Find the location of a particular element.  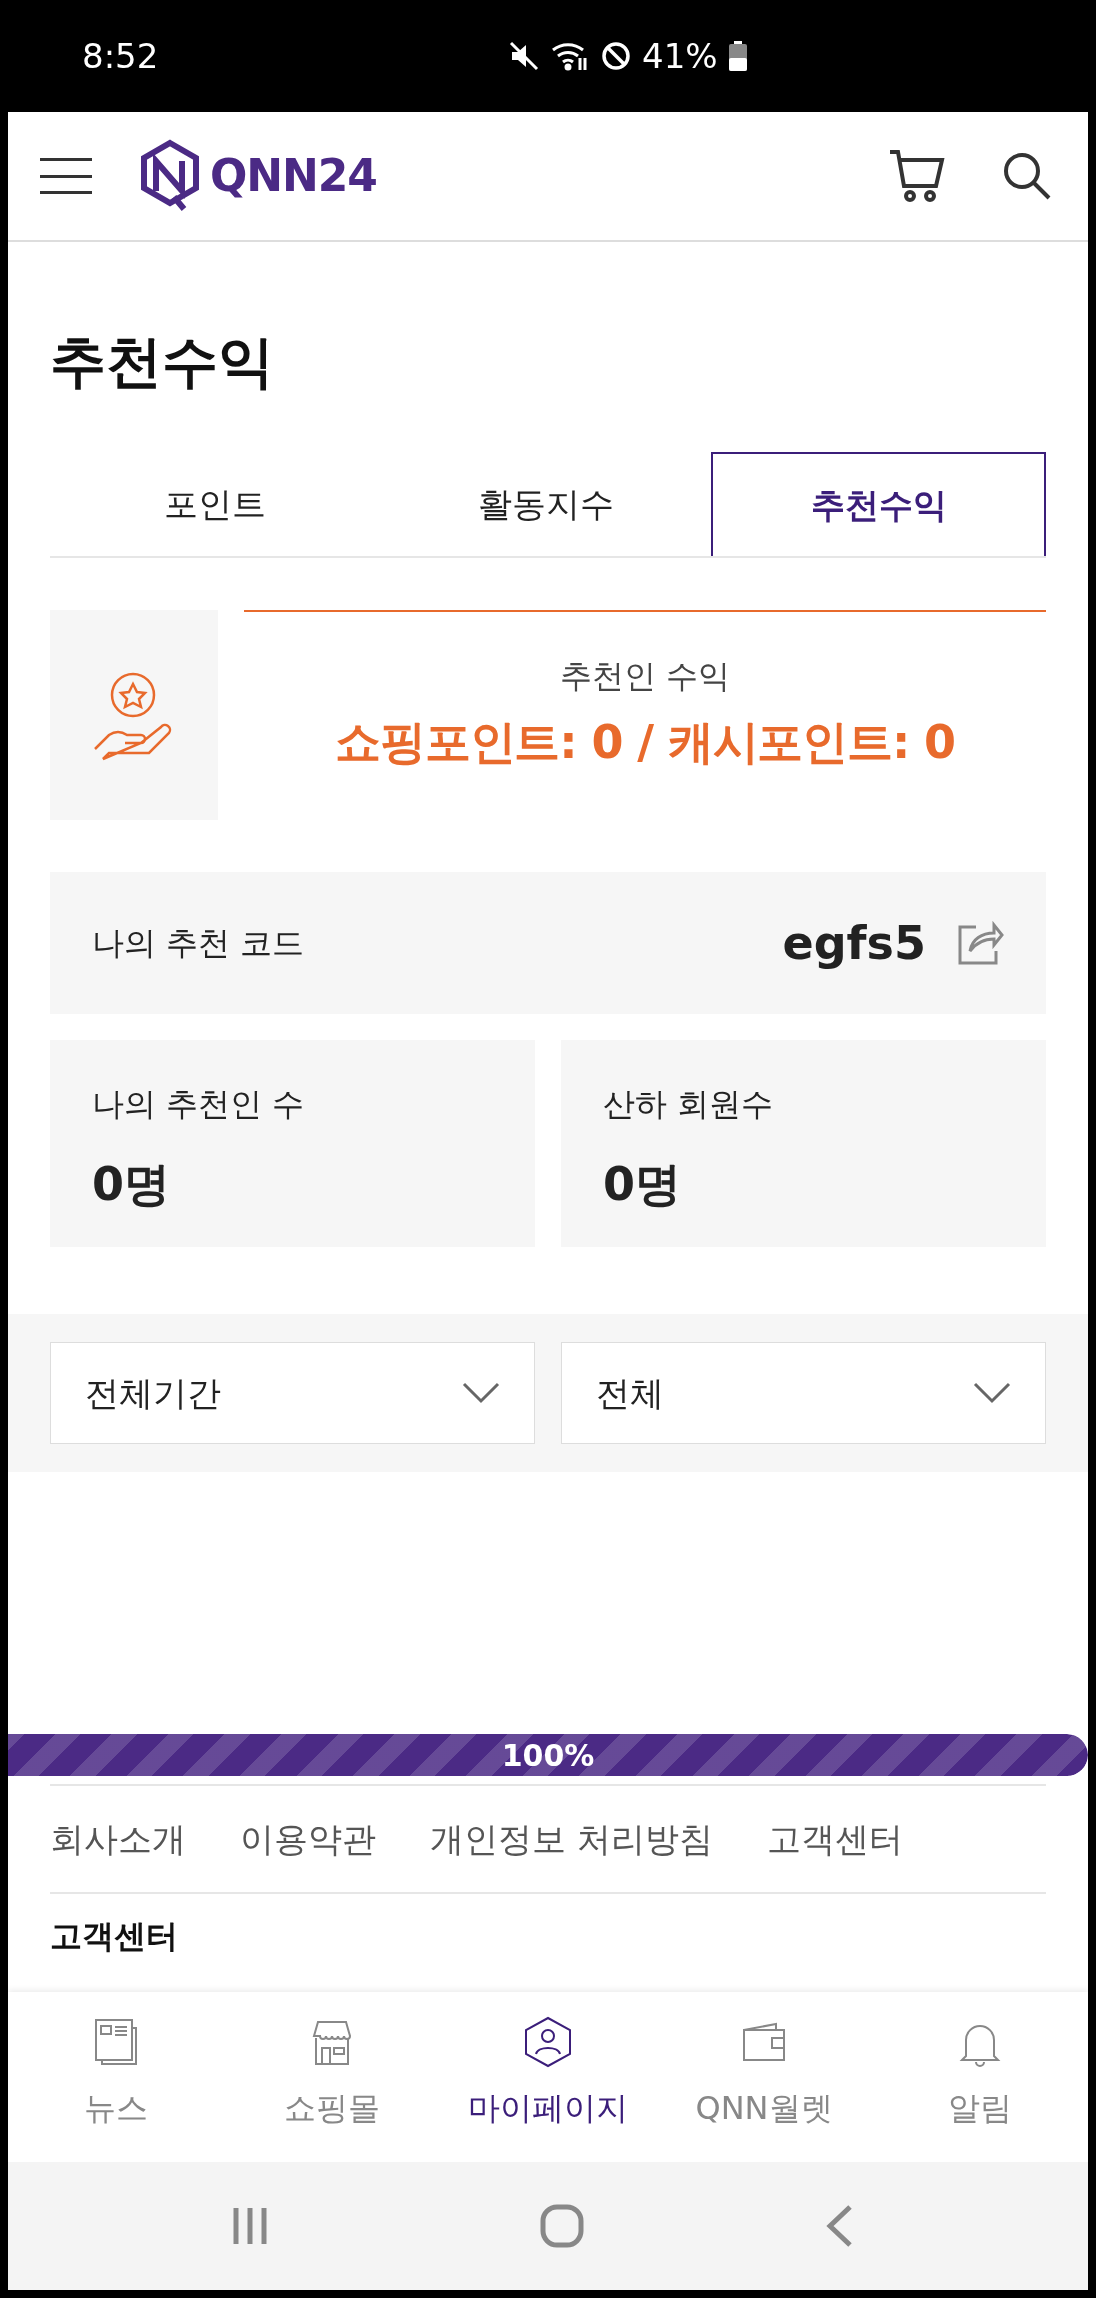

footer-link: 이용약관 is located at coordinates (308, 1839).